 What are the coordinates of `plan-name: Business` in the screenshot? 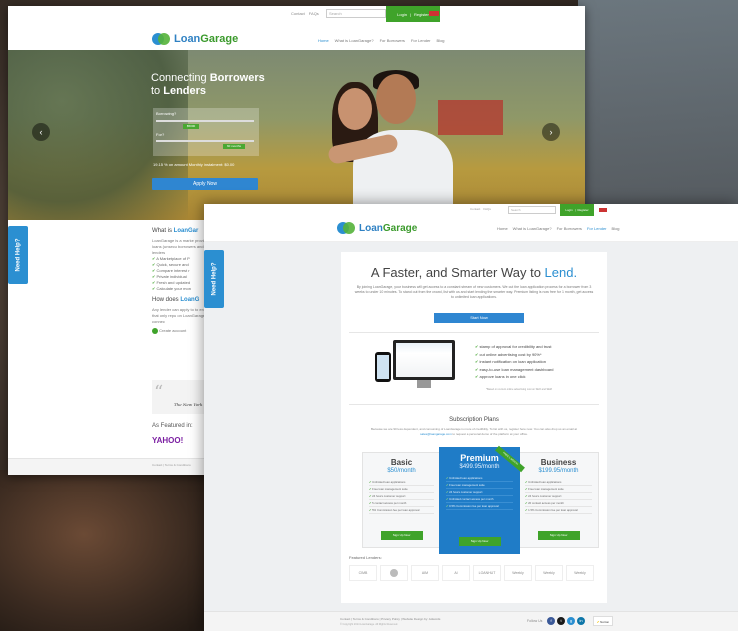 It's located at (558, 462).